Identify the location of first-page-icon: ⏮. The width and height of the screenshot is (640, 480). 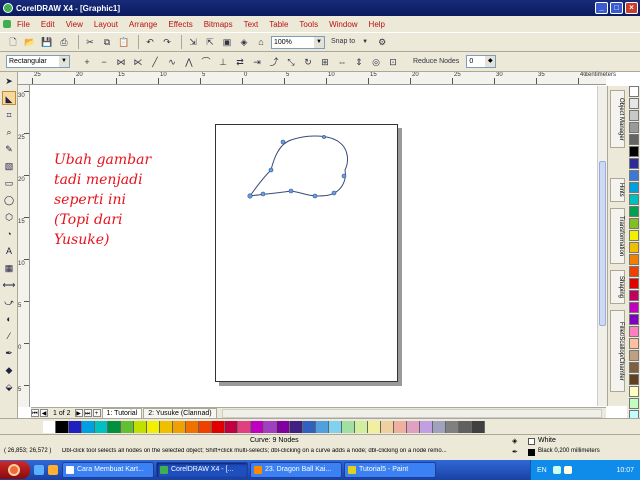
(35, 413).